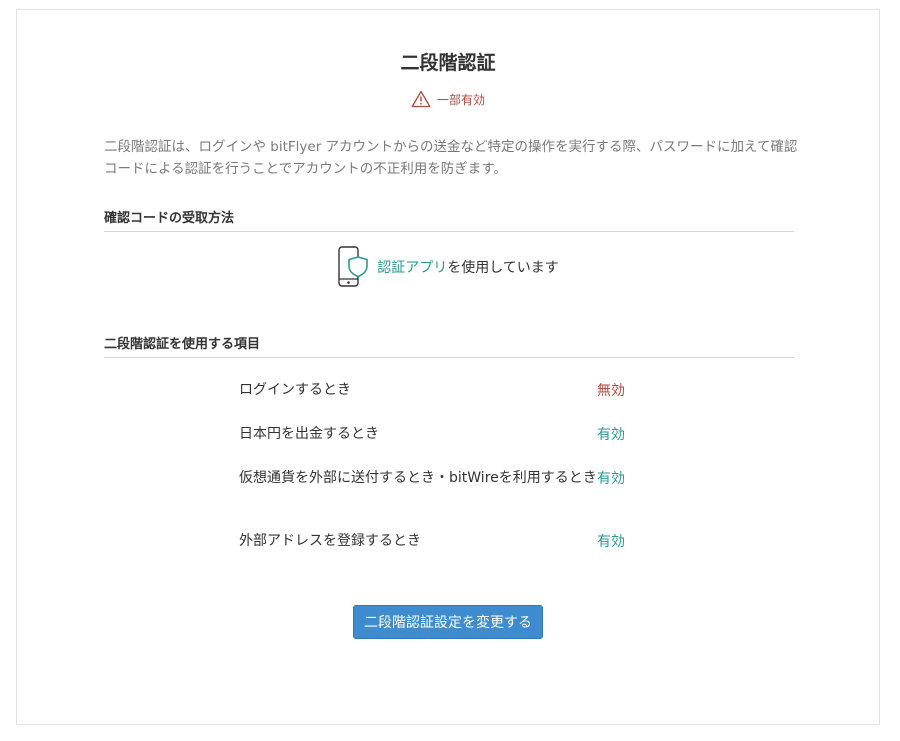 The image size is (900, 741). What do you see at coordinates (449, 541) in the screenshot?
I see `list-item: 外部アドレスを登録するとき 有効` at bounding box center [449, 541].